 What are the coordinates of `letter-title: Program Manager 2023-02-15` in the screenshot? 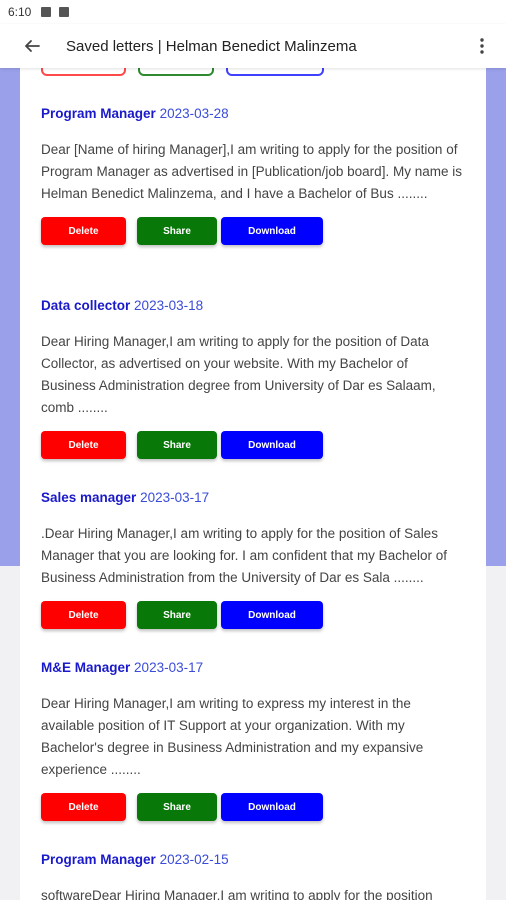 It's located at (253, 860).